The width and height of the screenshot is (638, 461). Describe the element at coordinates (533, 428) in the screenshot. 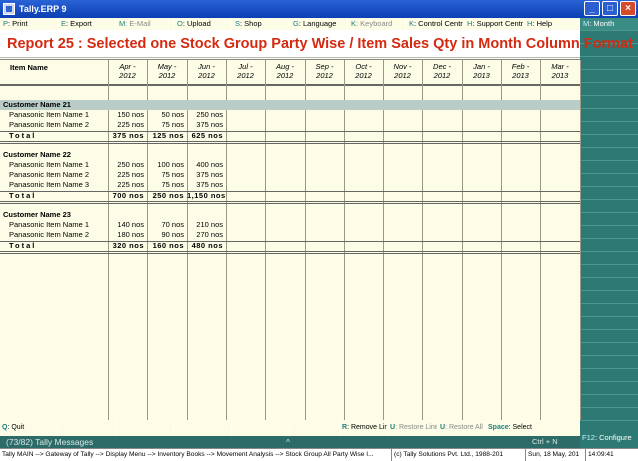

I see `bottom-button-9: Space: Select` at that location.